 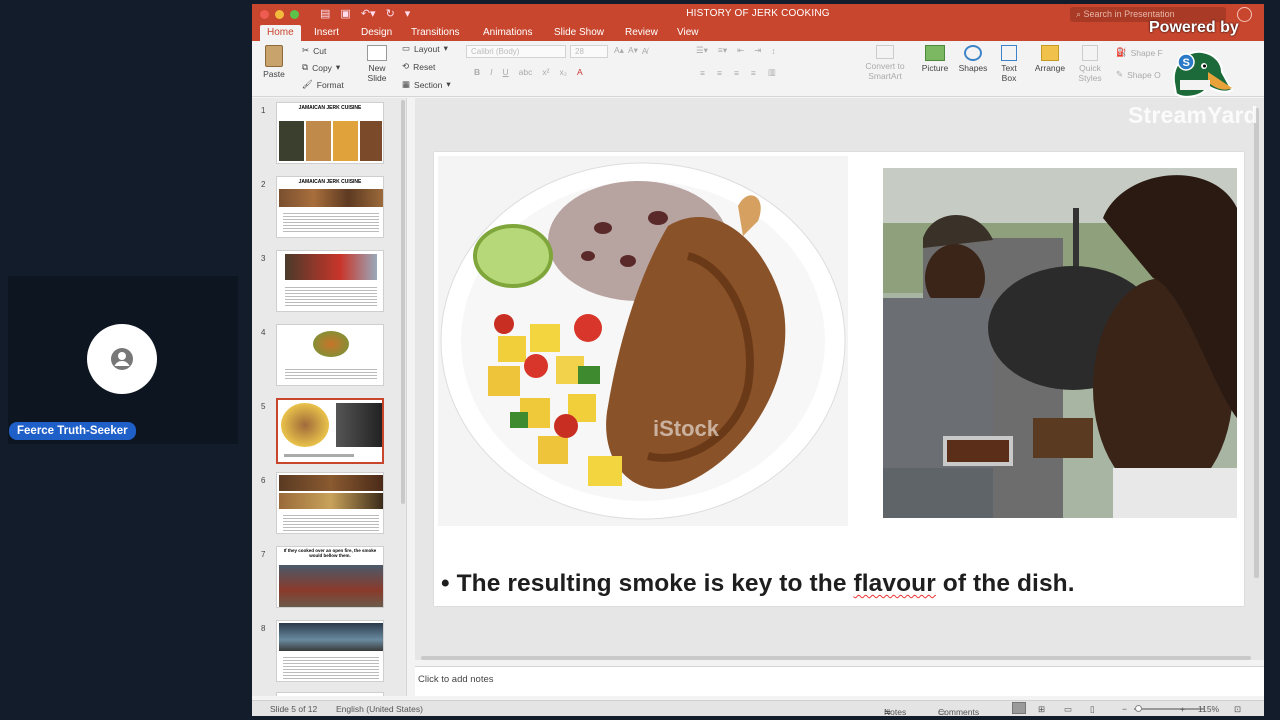 I want to click on clear-format-icon: A̸, so click(x=645, y=51).